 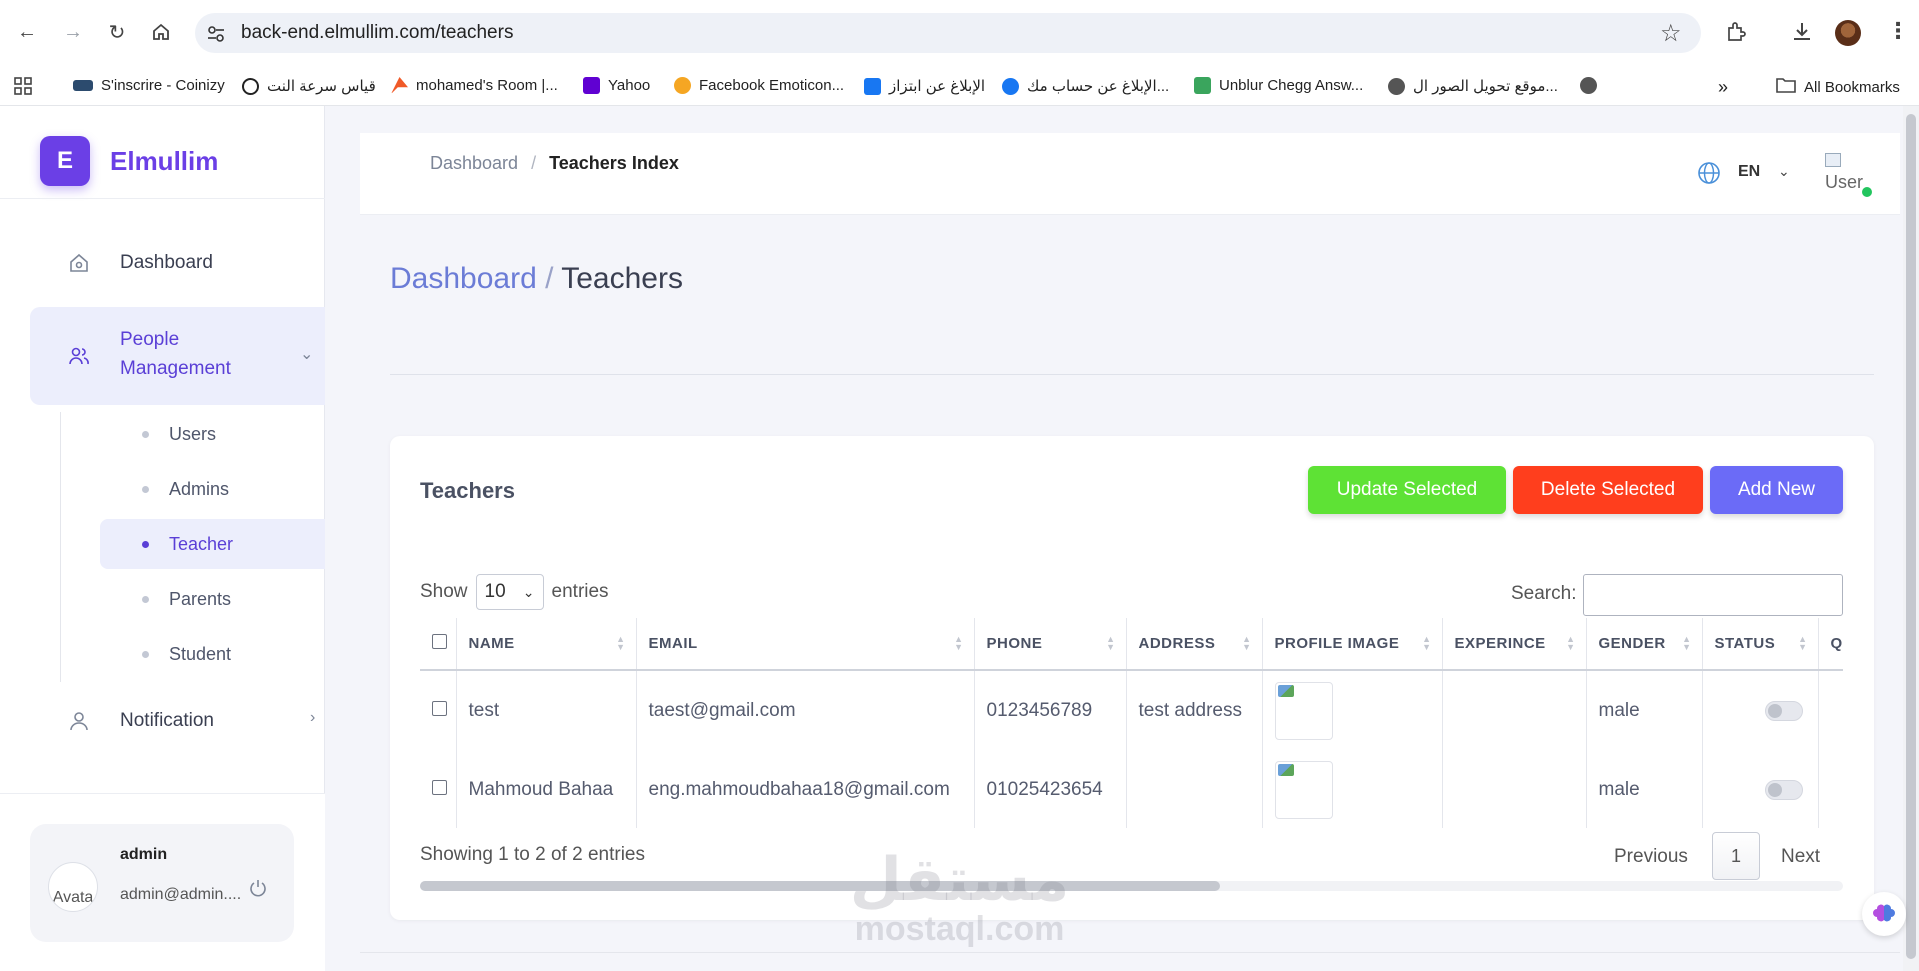 What do you see at coordinates (1848, 33) in the screenshot?
I see `browser-profile-avatar` at bounding box center [1848, 33].